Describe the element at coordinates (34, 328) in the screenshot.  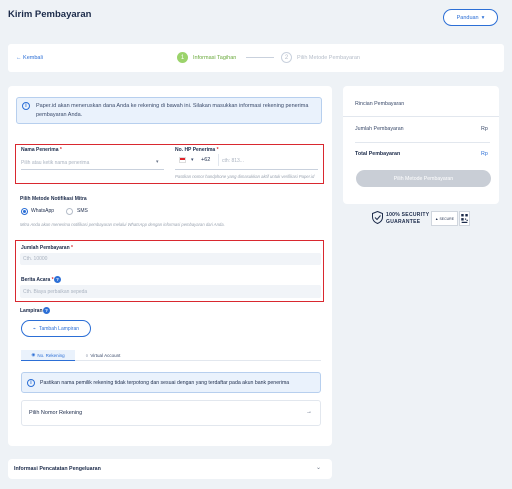
I see `paperclip-icon: ⌁` at that location.